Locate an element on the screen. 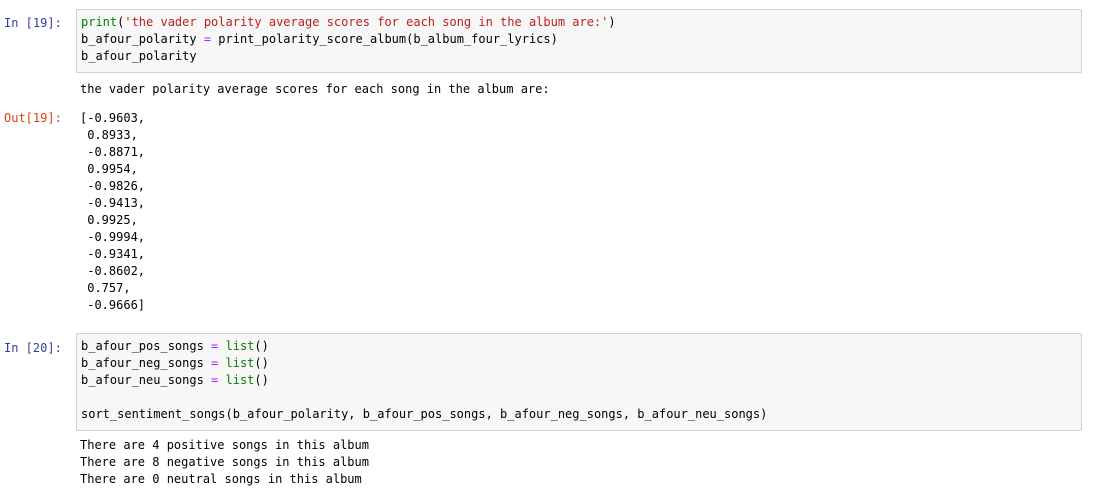 The width and height of the screenshot is (1094, 497). output-line: 0.9954, is located at coordinates (109, 169).